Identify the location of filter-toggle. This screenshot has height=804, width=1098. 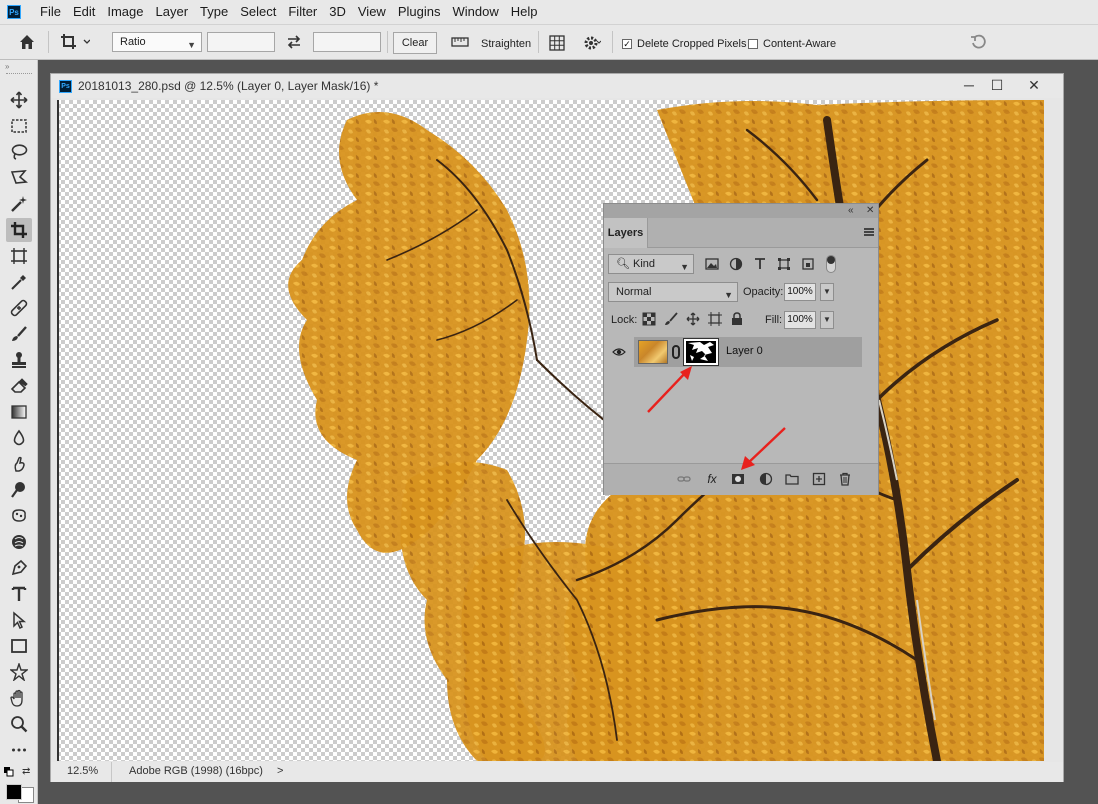
(831, 264).